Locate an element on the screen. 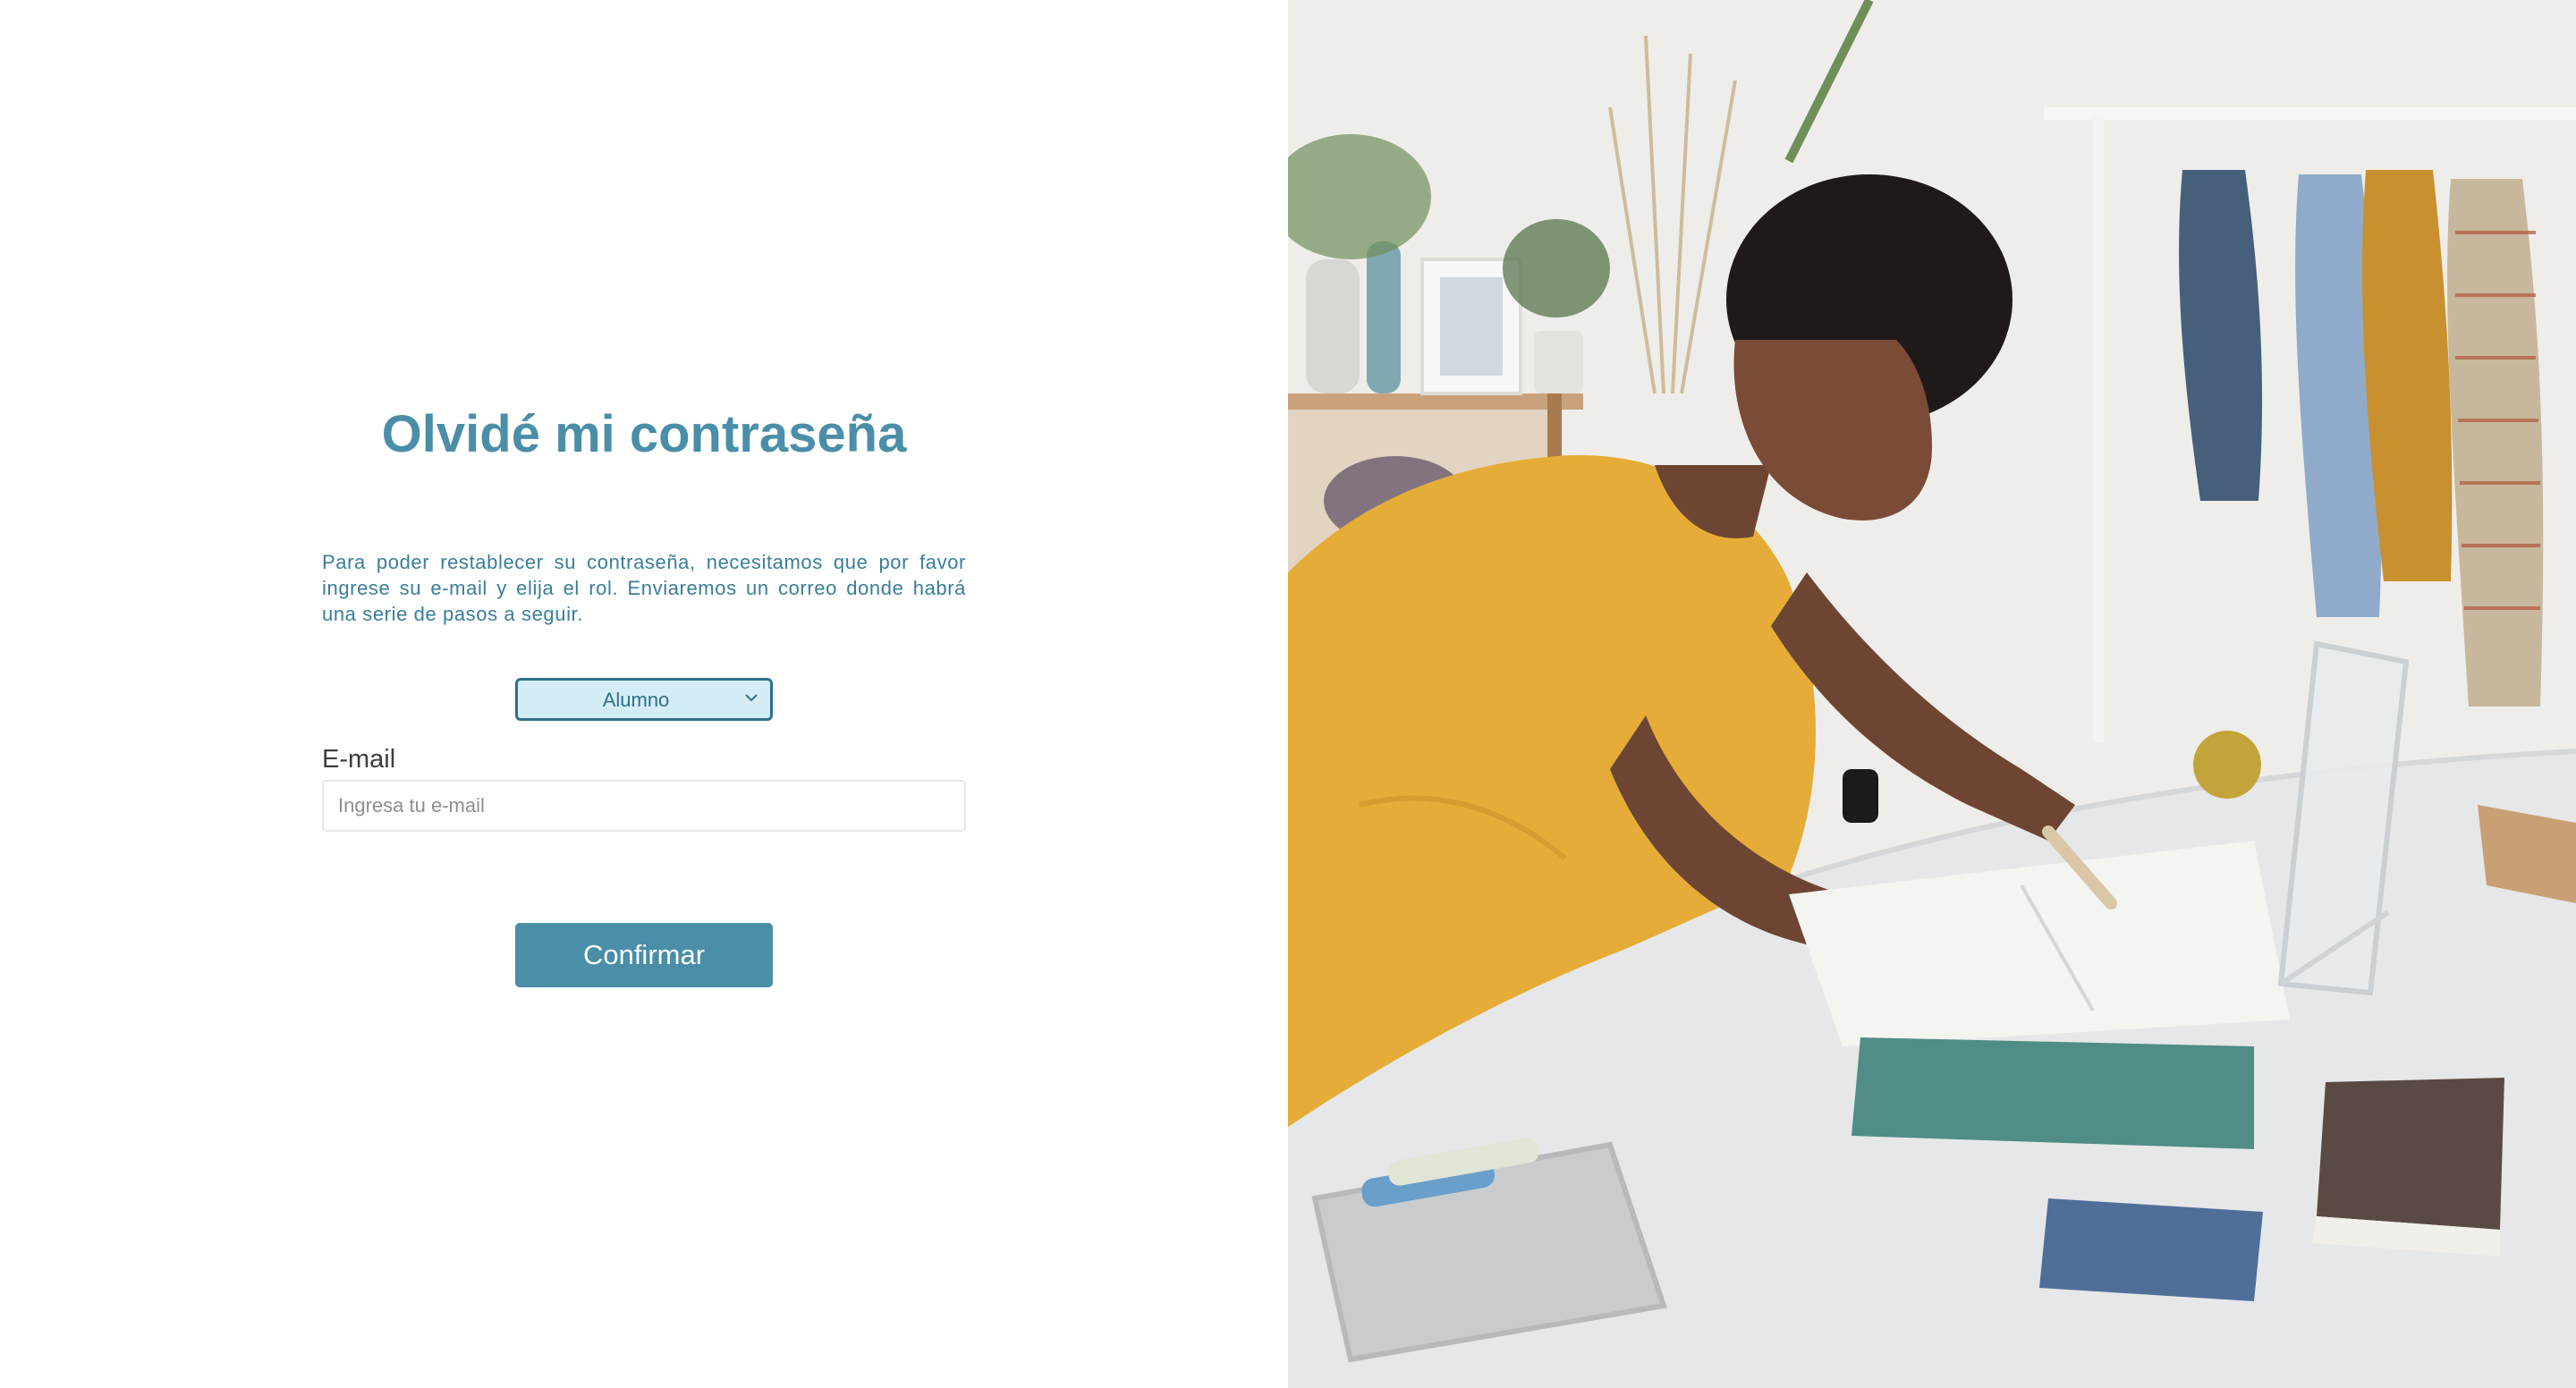  role-select-container: Alumno is located at coordinates (644, 699).